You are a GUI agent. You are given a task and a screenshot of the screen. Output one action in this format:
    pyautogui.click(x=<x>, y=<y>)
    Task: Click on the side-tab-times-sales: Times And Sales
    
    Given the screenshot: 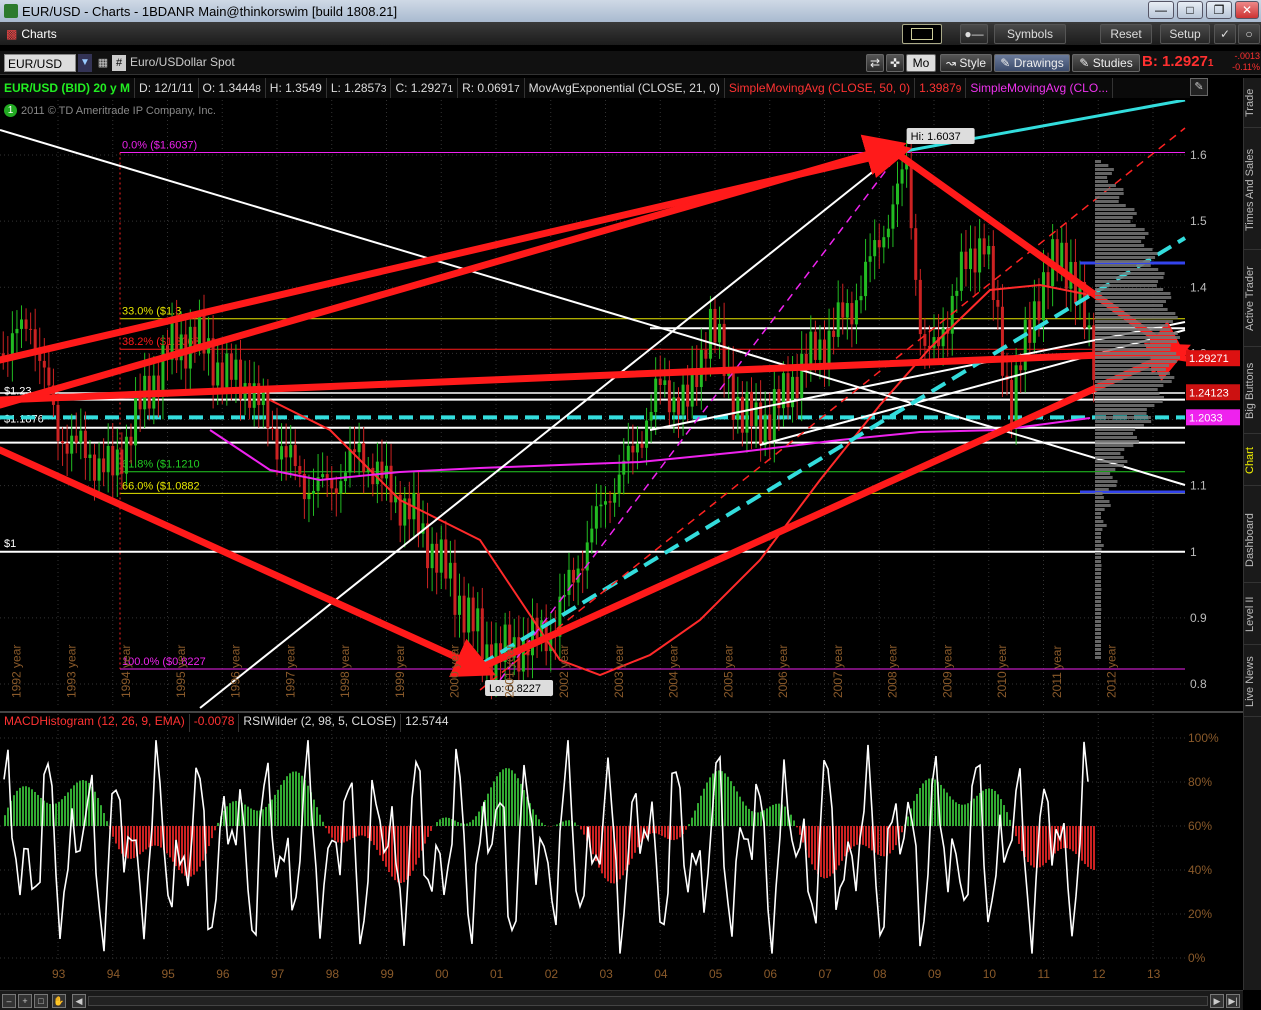 What is the action you would take?
    pyautogui.click(x=1252, y=190)
    